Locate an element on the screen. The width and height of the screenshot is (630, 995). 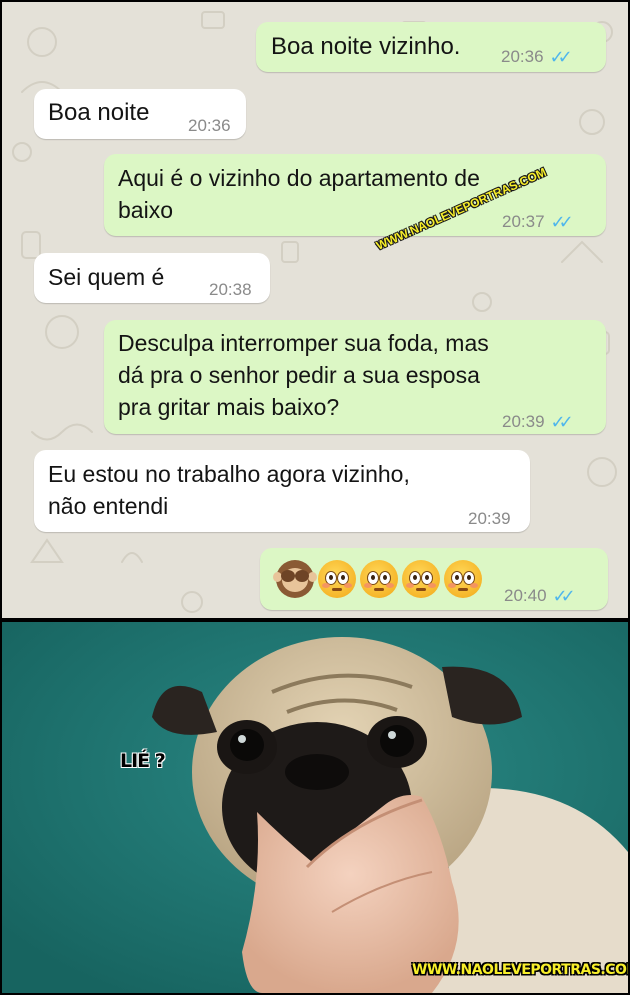
message-text: Boa noite vizinho. is located at coordinates (366, 46).